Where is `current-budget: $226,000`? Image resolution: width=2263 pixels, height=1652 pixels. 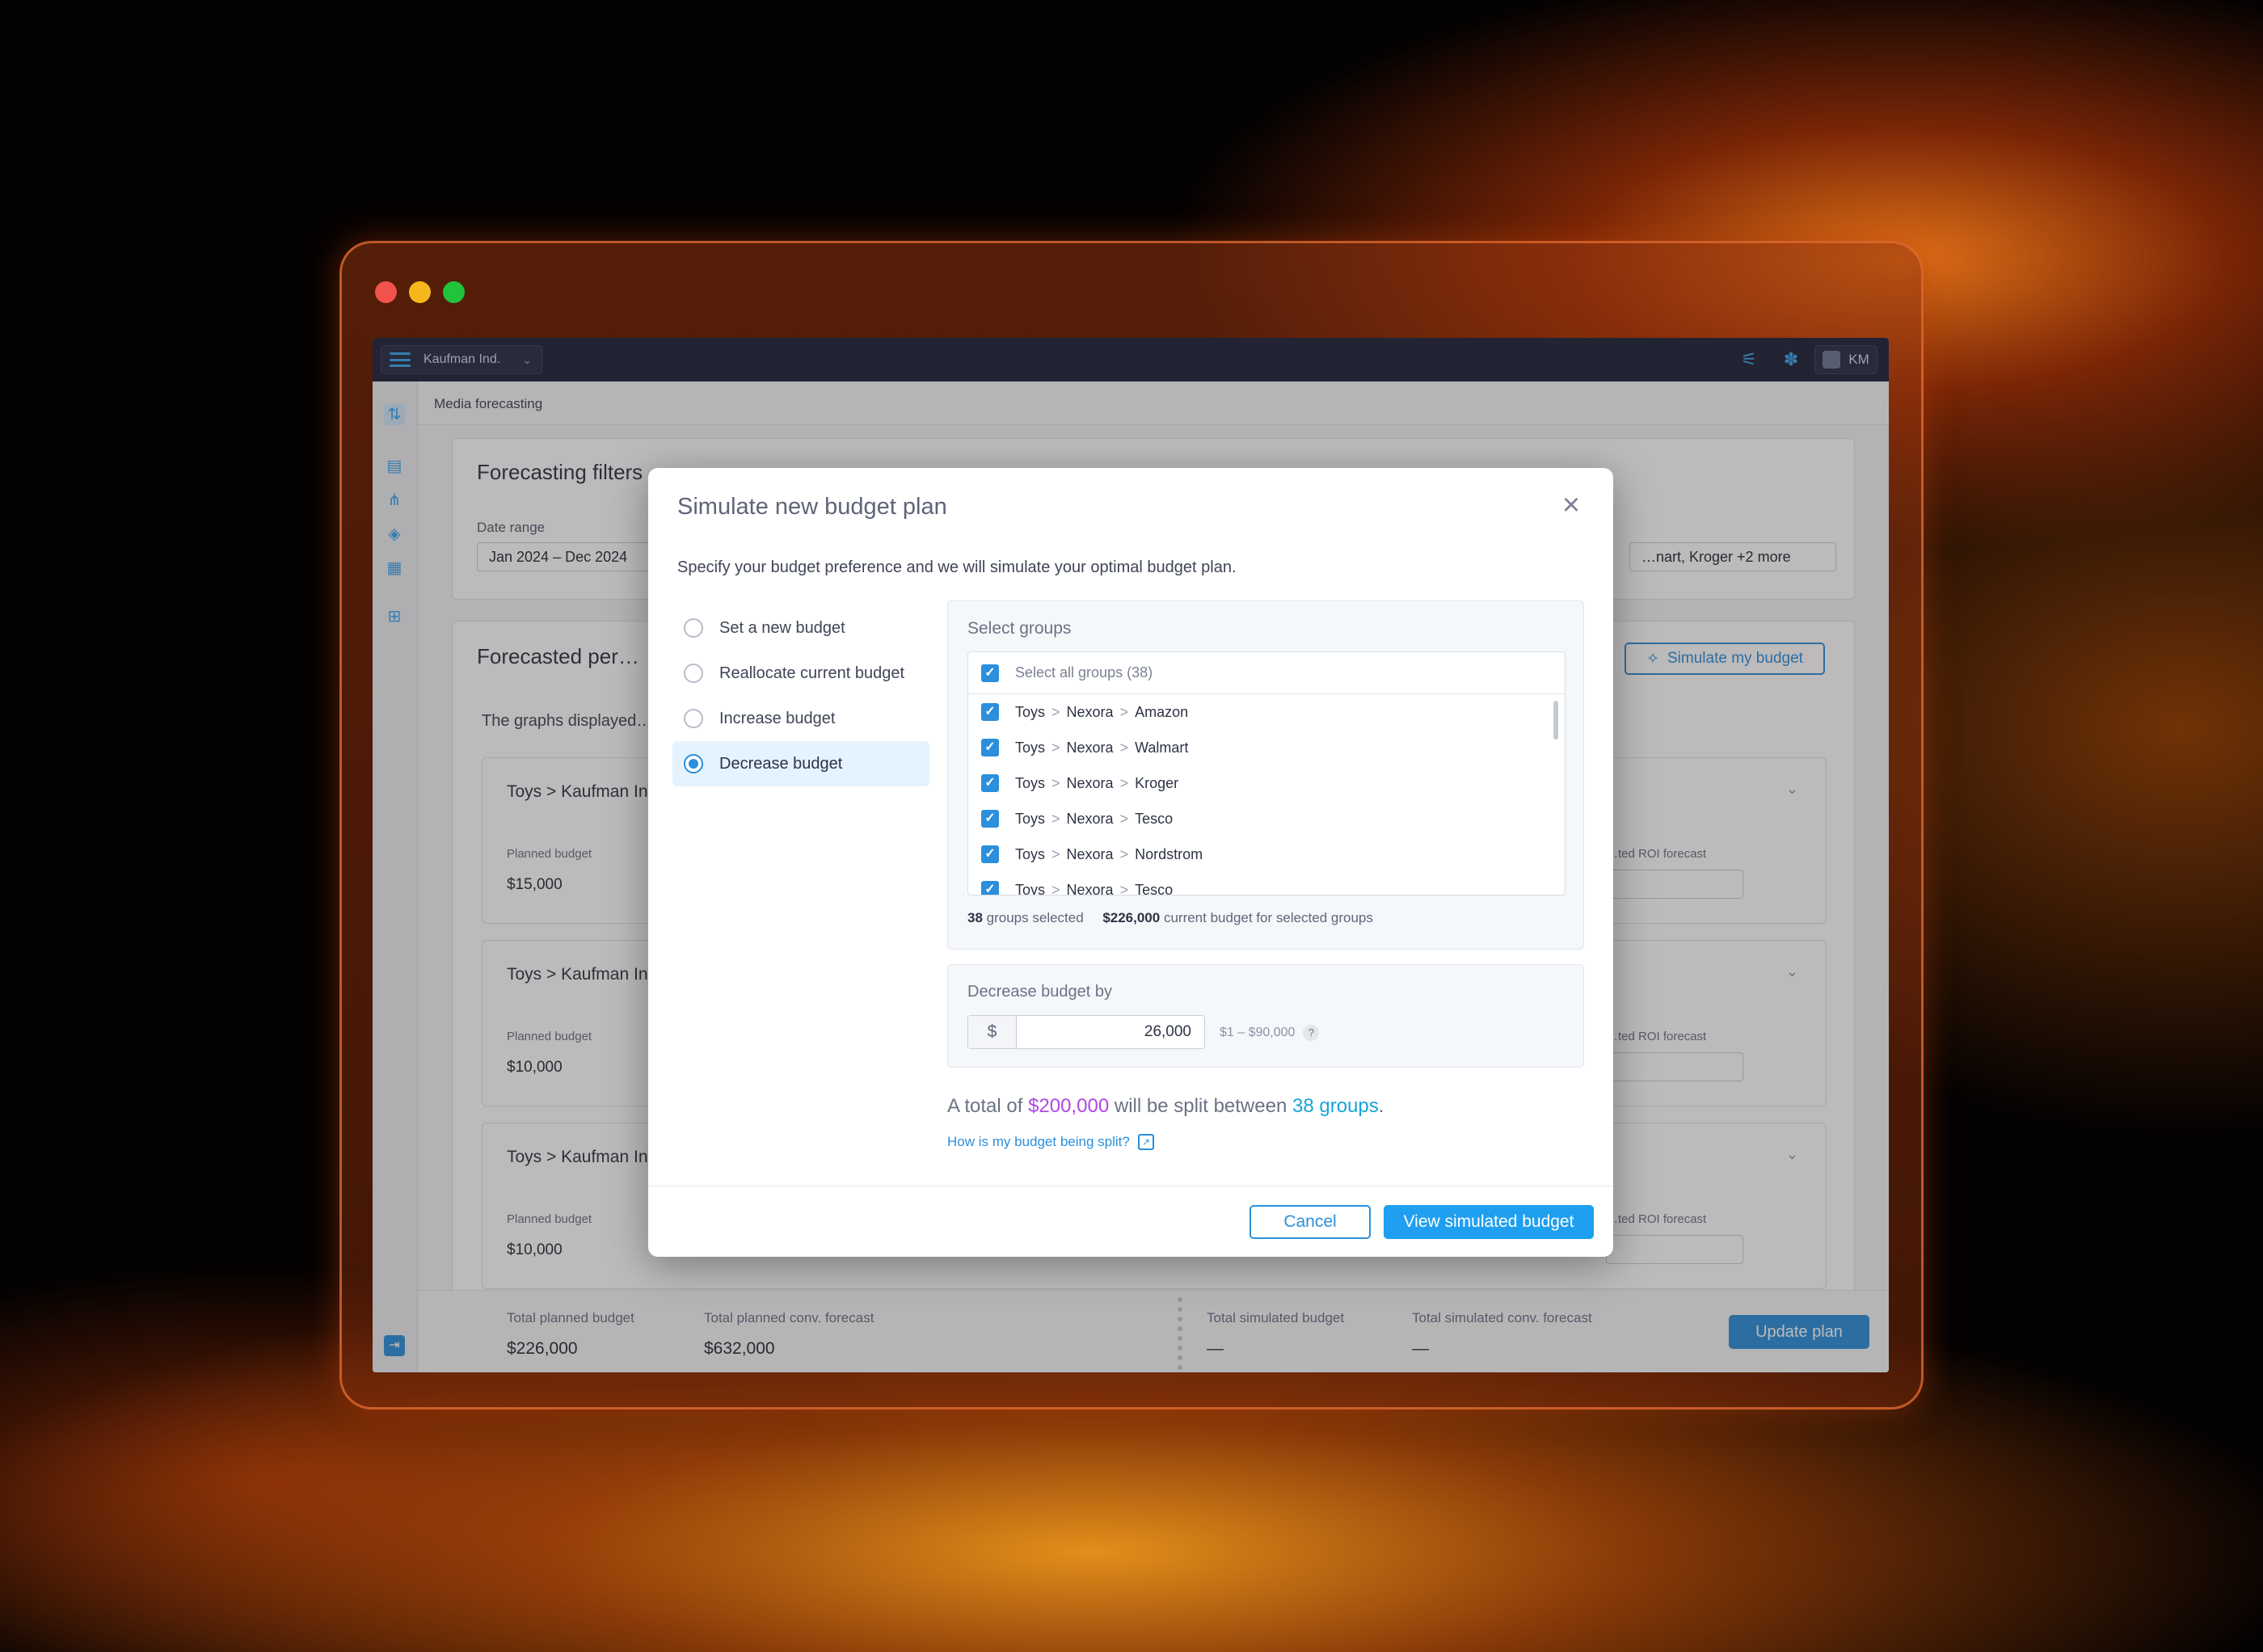
current-budget: $226,000 is located at coordinates (1131, 918).